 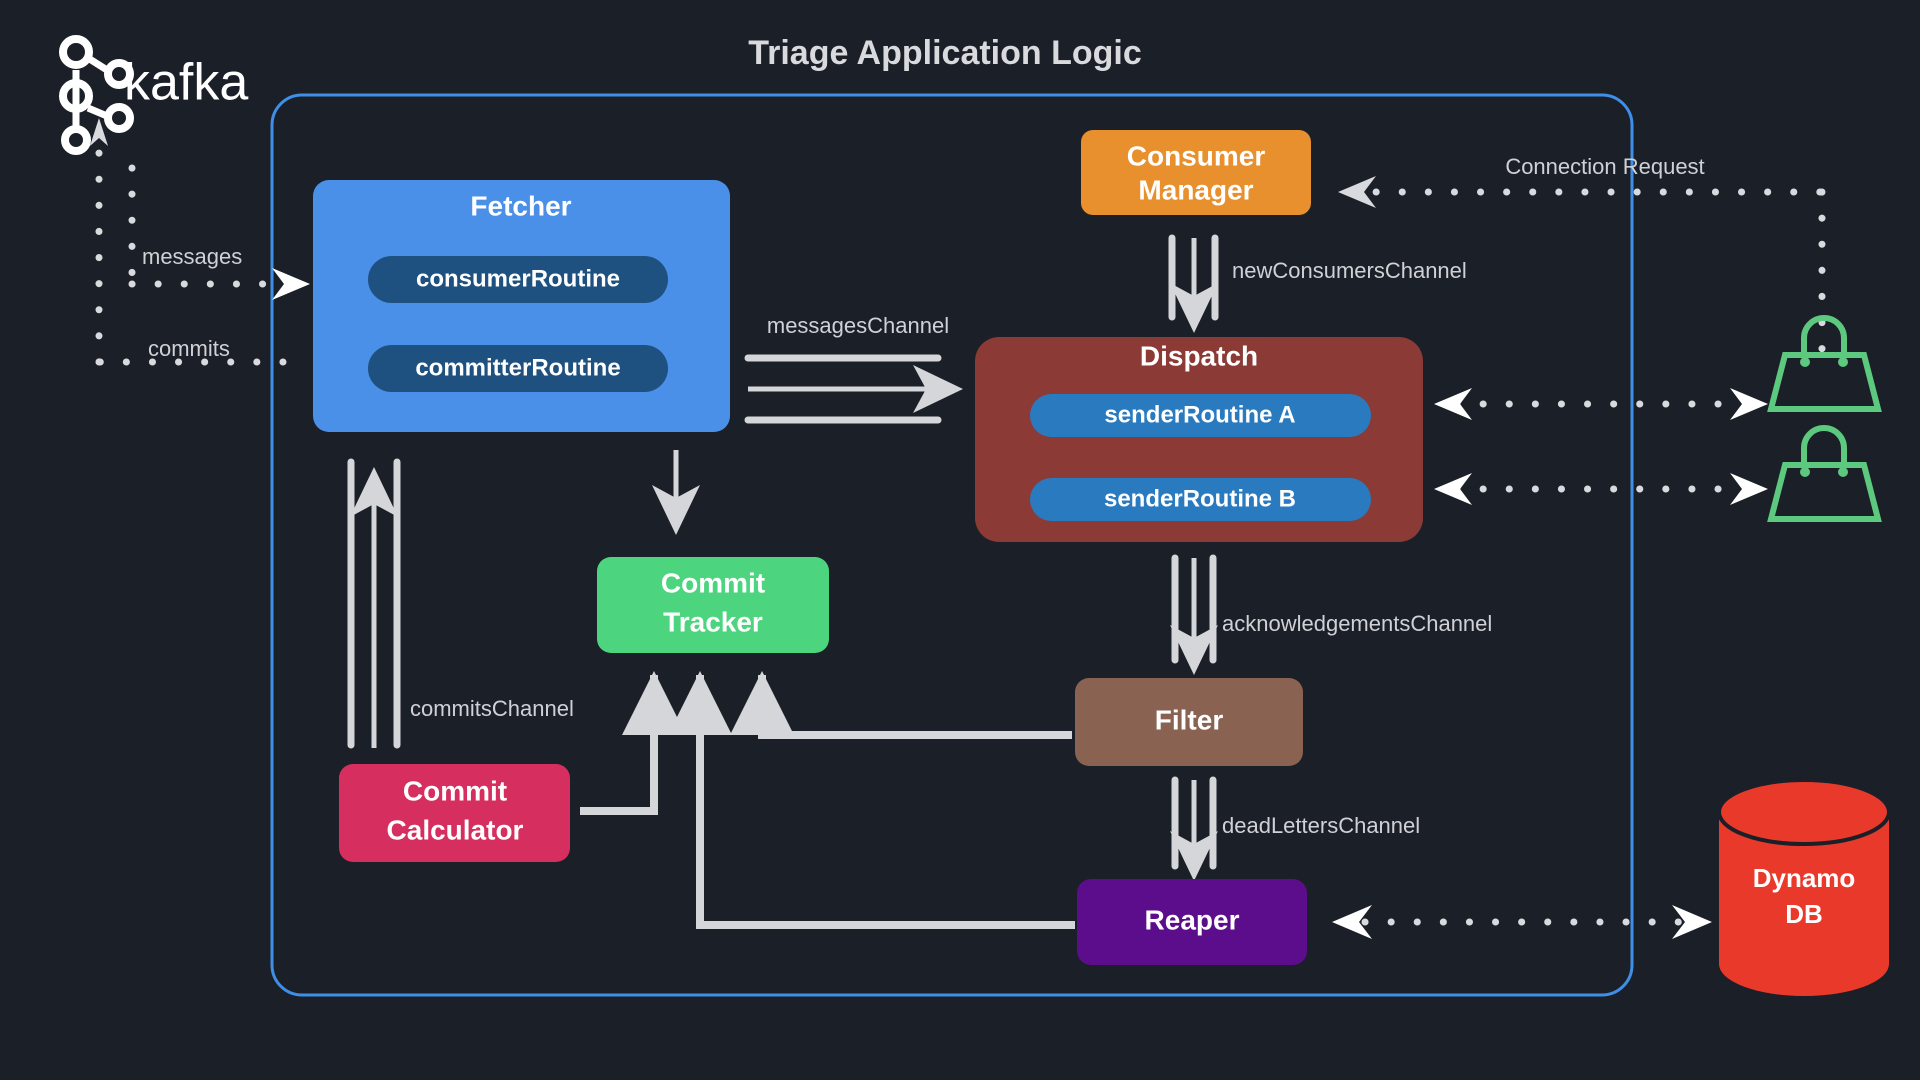 What do you see at coordinates (1453, 404) in the screenshot?
I see `dispatch-client-a-arrow-left` at bounding box center [1453, 404].